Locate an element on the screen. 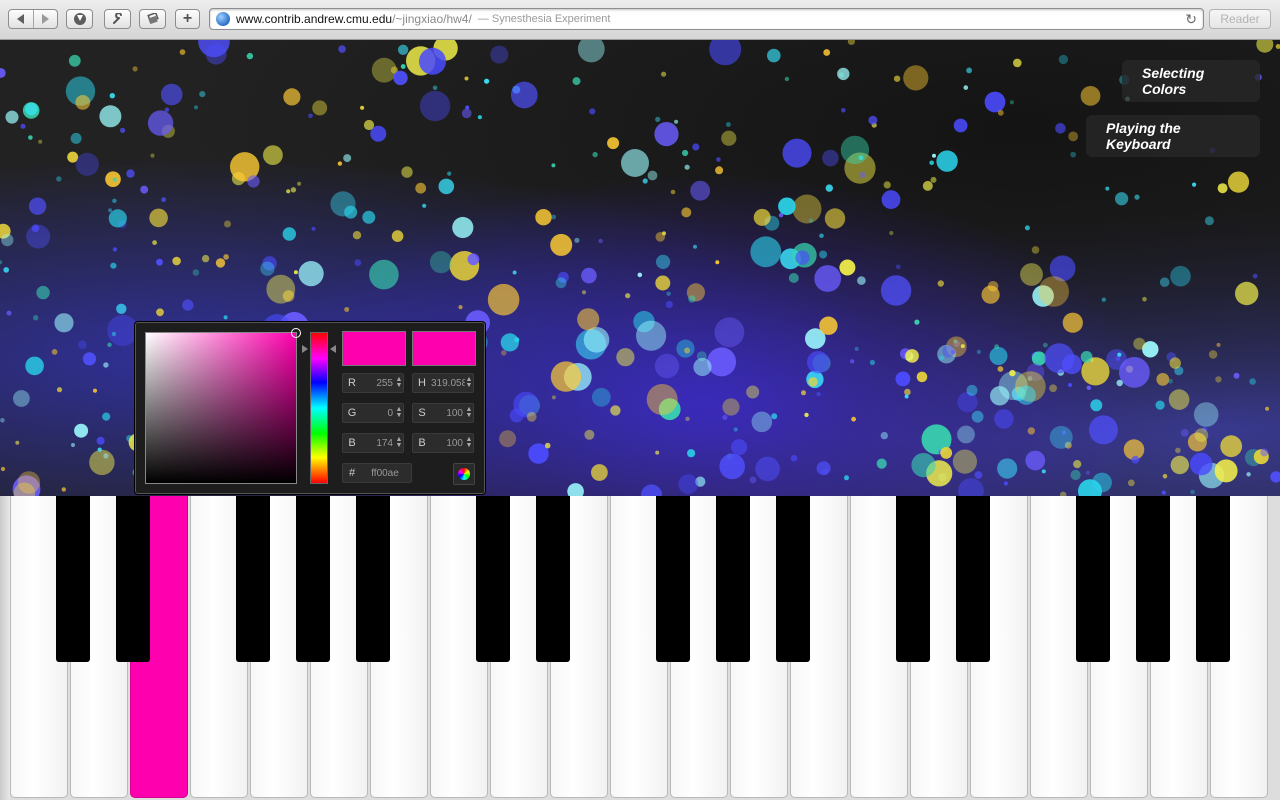  downloads-button is located at coordinates (79, 19).